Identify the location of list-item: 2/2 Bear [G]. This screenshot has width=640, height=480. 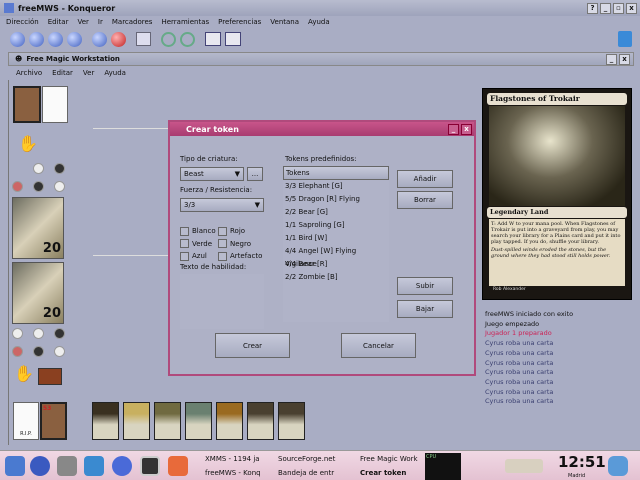
(336, 212).